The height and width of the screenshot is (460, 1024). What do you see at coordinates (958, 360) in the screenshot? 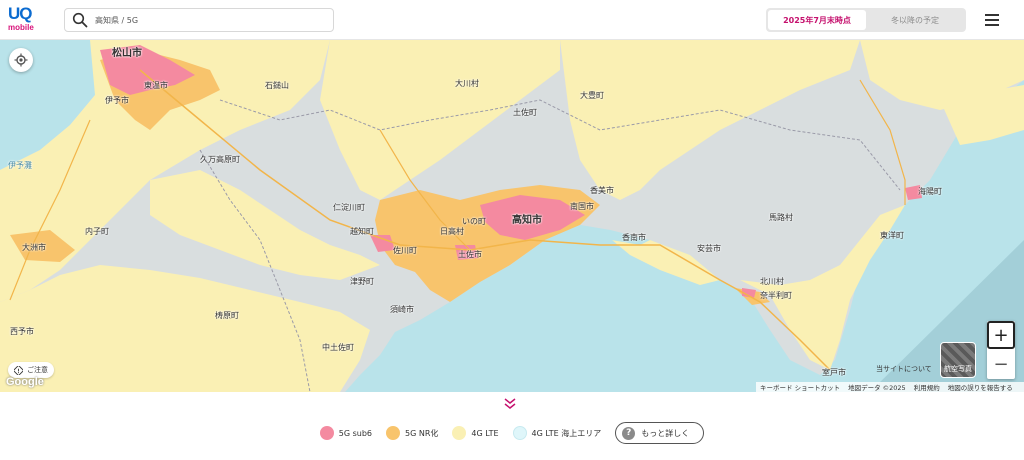
I see `aerial-photo-toggle: 航空写真` at bounding box center [958, 360].